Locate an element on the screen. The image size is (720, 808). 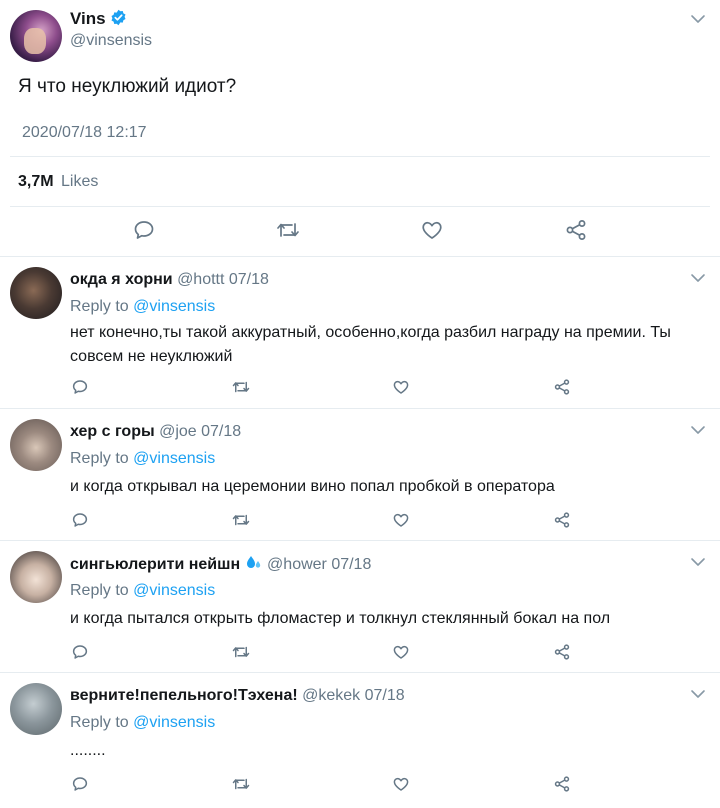
reply-author: хер с горы @joe 07/18 is located at coordinates (155, 432).